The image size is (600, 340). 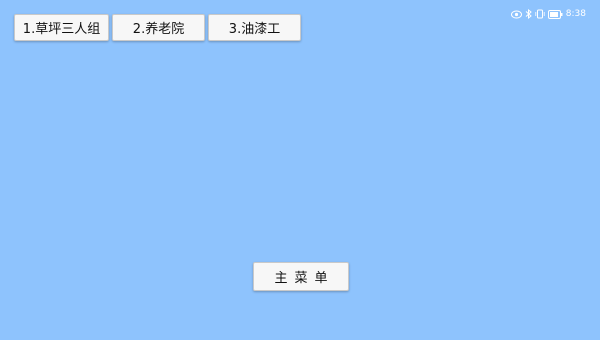 I want to click on bluetooth-icon, so click(x=528, y=14).